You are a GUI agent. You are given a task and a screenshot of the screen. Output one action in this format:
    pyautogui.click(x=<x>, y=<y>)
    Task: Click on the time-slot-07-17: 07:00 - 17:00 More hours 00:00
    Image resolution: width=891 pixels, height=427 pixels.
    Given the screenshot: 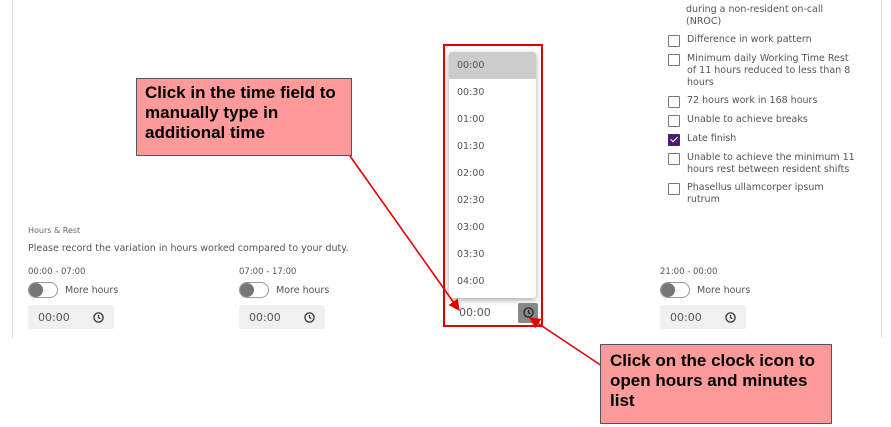 What is the action you would take?
    pyautogui.click(x=304, y=298)
    